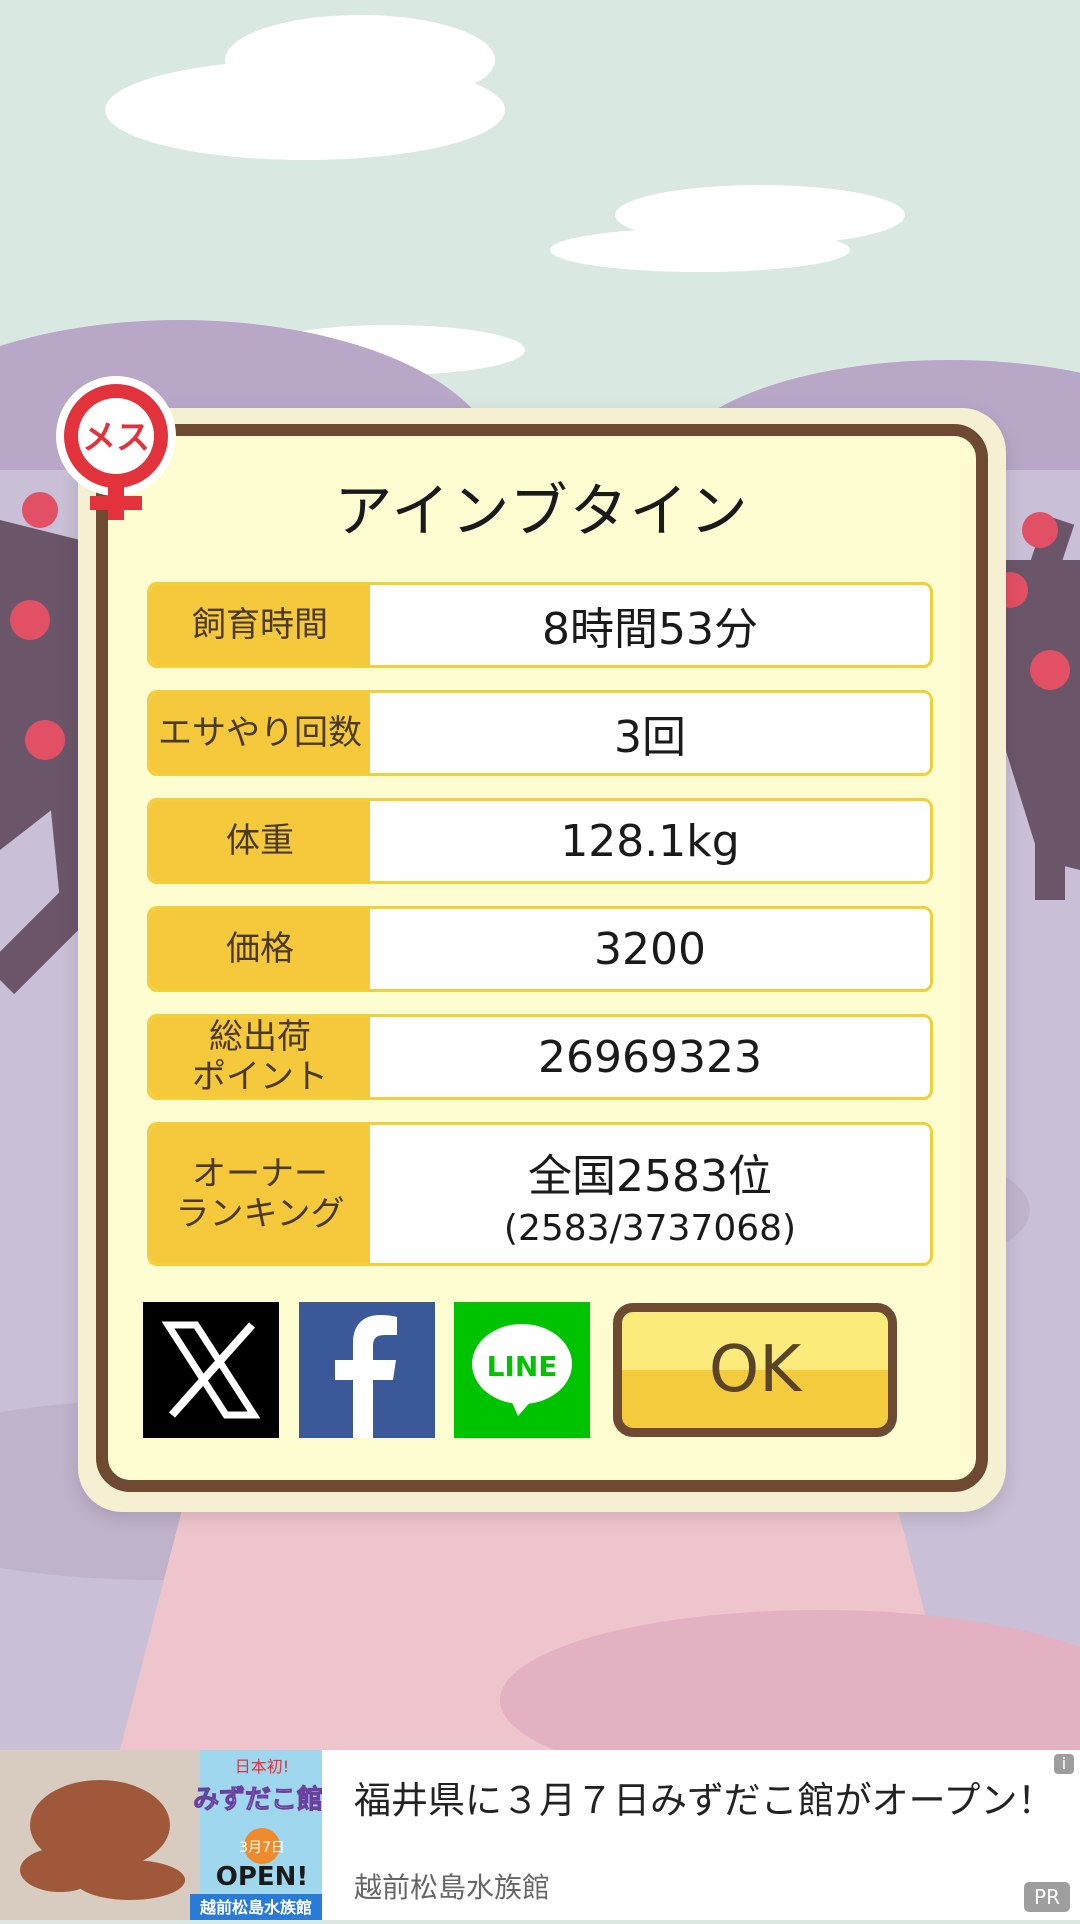 Image resolution: width=1080 pixels, height=1924 pixels. What do you see at coordinates (540, 733) in the screenshot?
I see `stat-row-feed-count: エサやり回数 3回` at bounding box center [540, 733].